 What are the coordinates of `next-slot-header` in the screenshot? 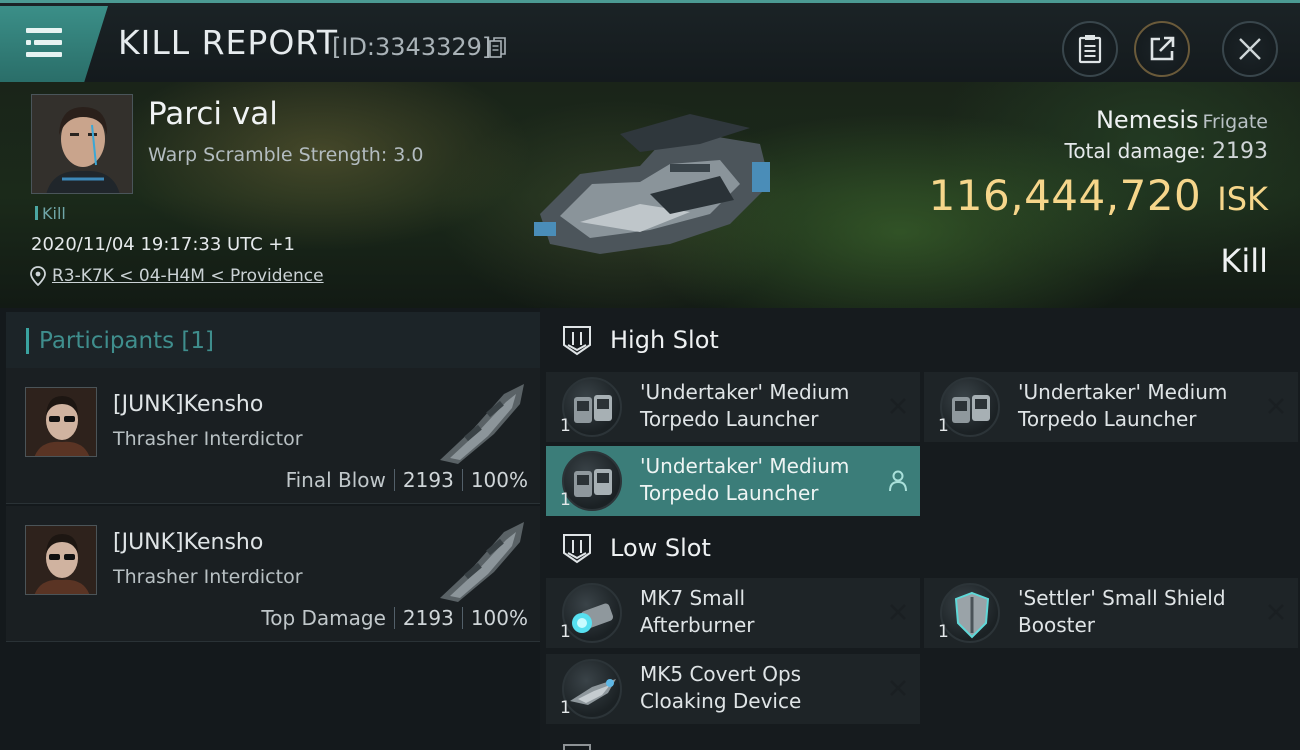 It's located at (577, 741).